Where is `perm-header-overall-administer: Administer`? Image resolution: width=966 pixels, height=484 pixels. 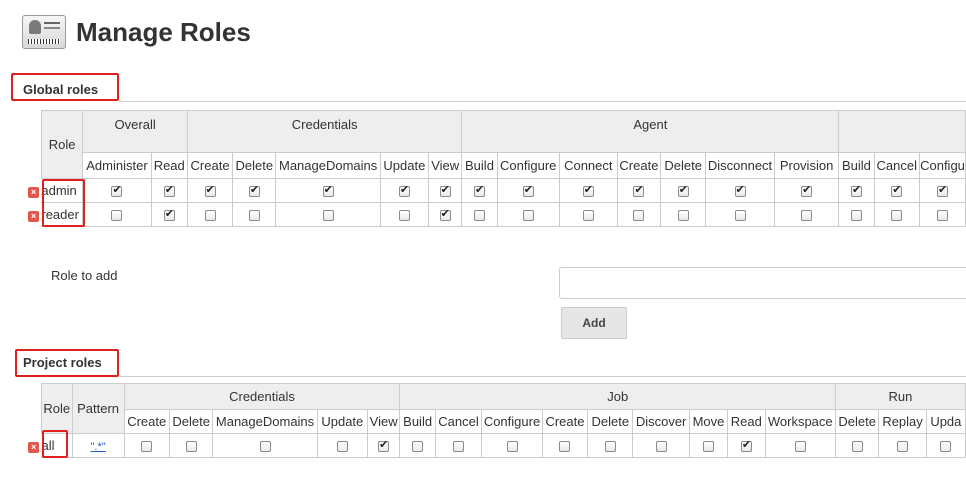
perm-header-overall-administer: Administer is located at coordinates (117, 165).